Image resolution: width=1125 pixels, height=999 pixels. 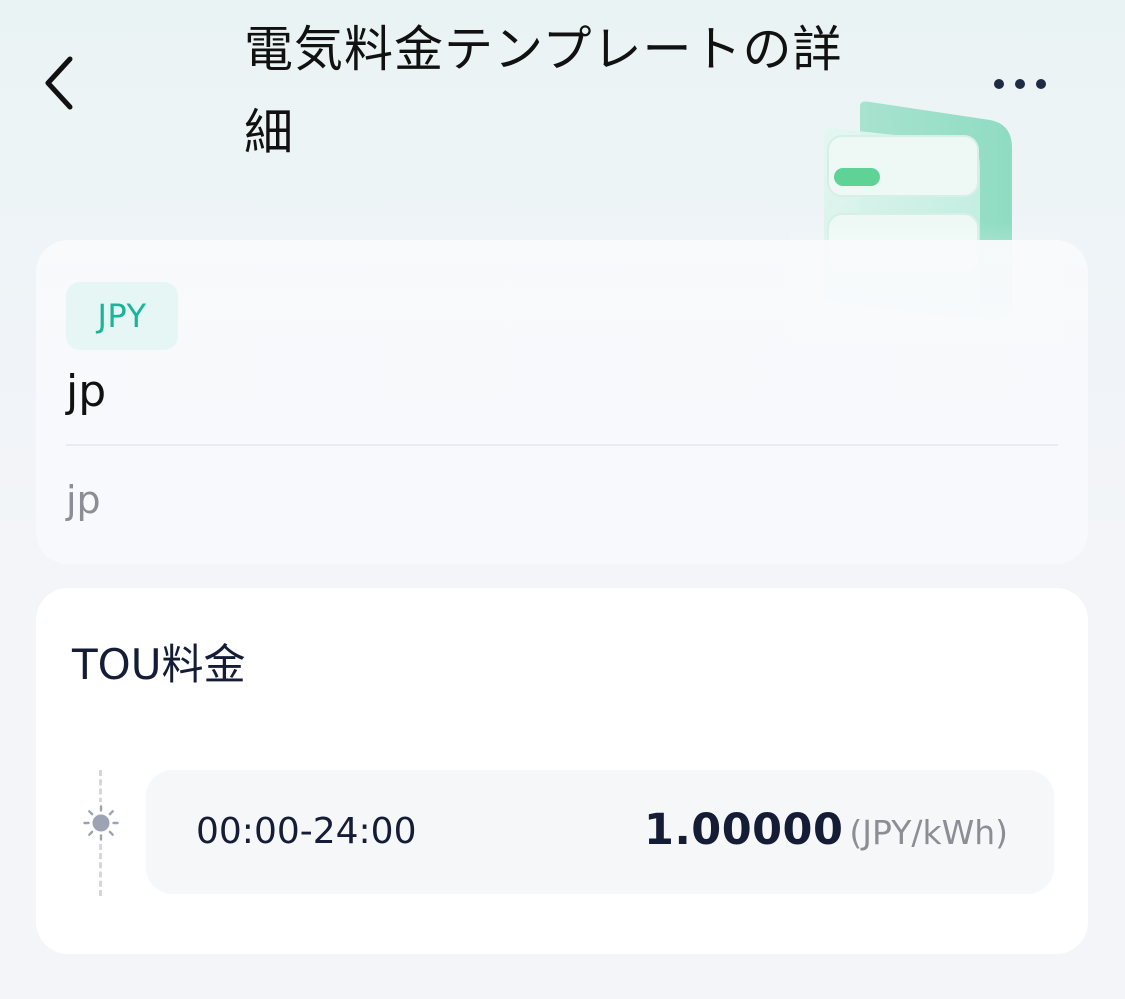 I want to click on sun-icon, so click(x=101, y=823).